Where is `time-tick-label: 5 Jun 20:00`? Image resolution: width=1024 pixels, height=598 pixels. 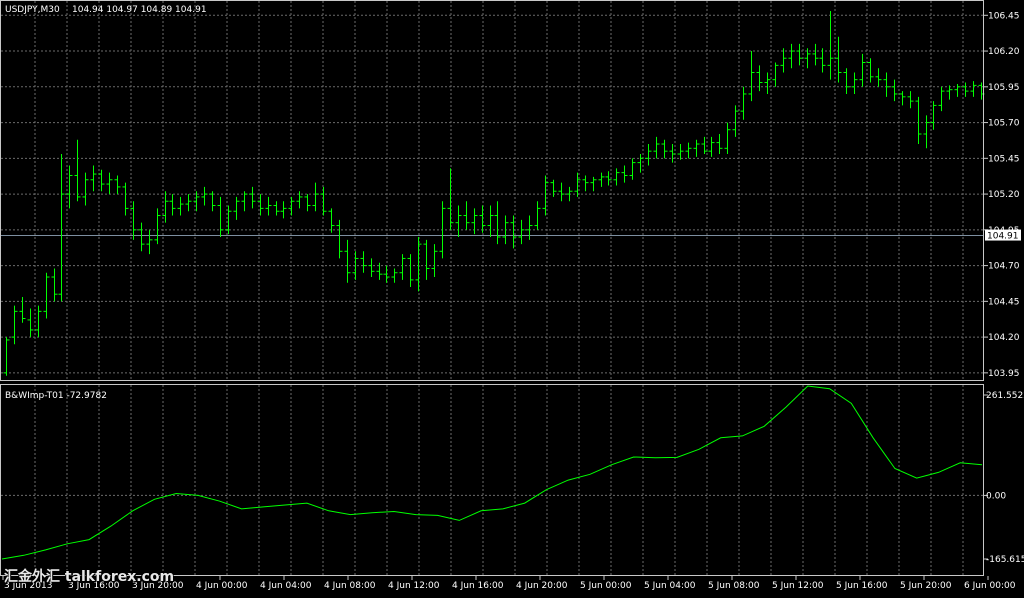 time-tick-label: 5 Jun 20:00 is located at coordinates (926, 586).